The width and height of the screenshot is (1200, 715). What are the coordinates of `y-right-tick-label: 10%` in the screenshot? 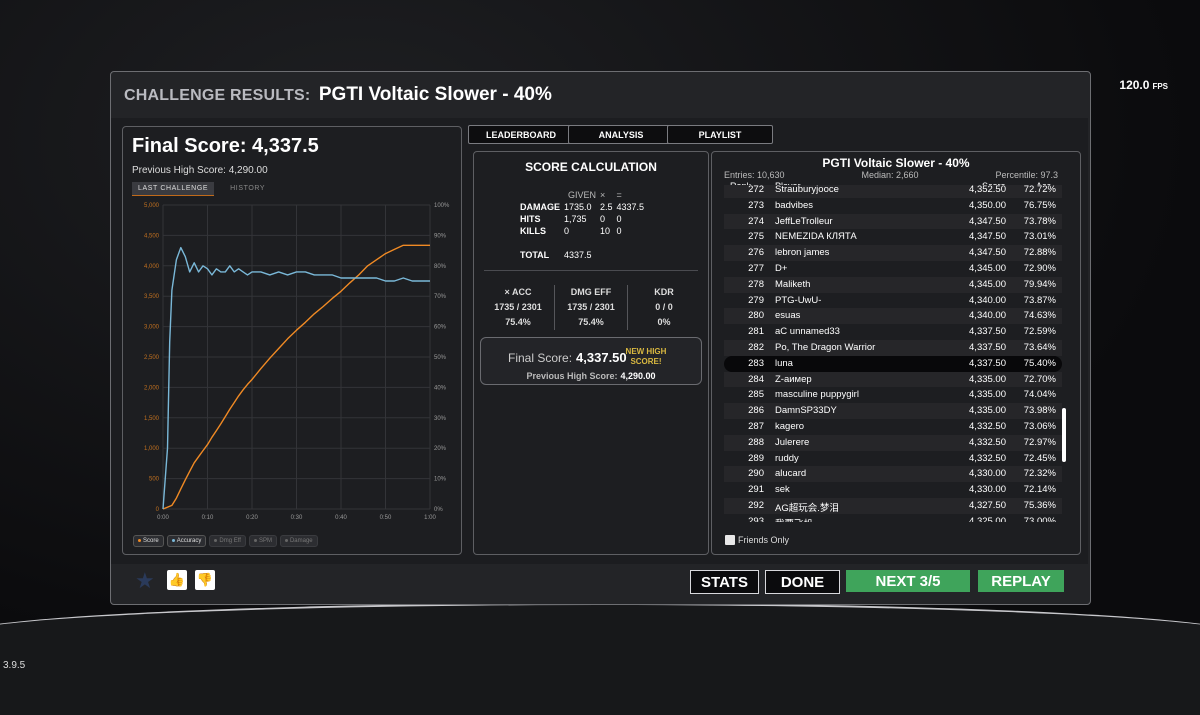 It's located at (440, 480).